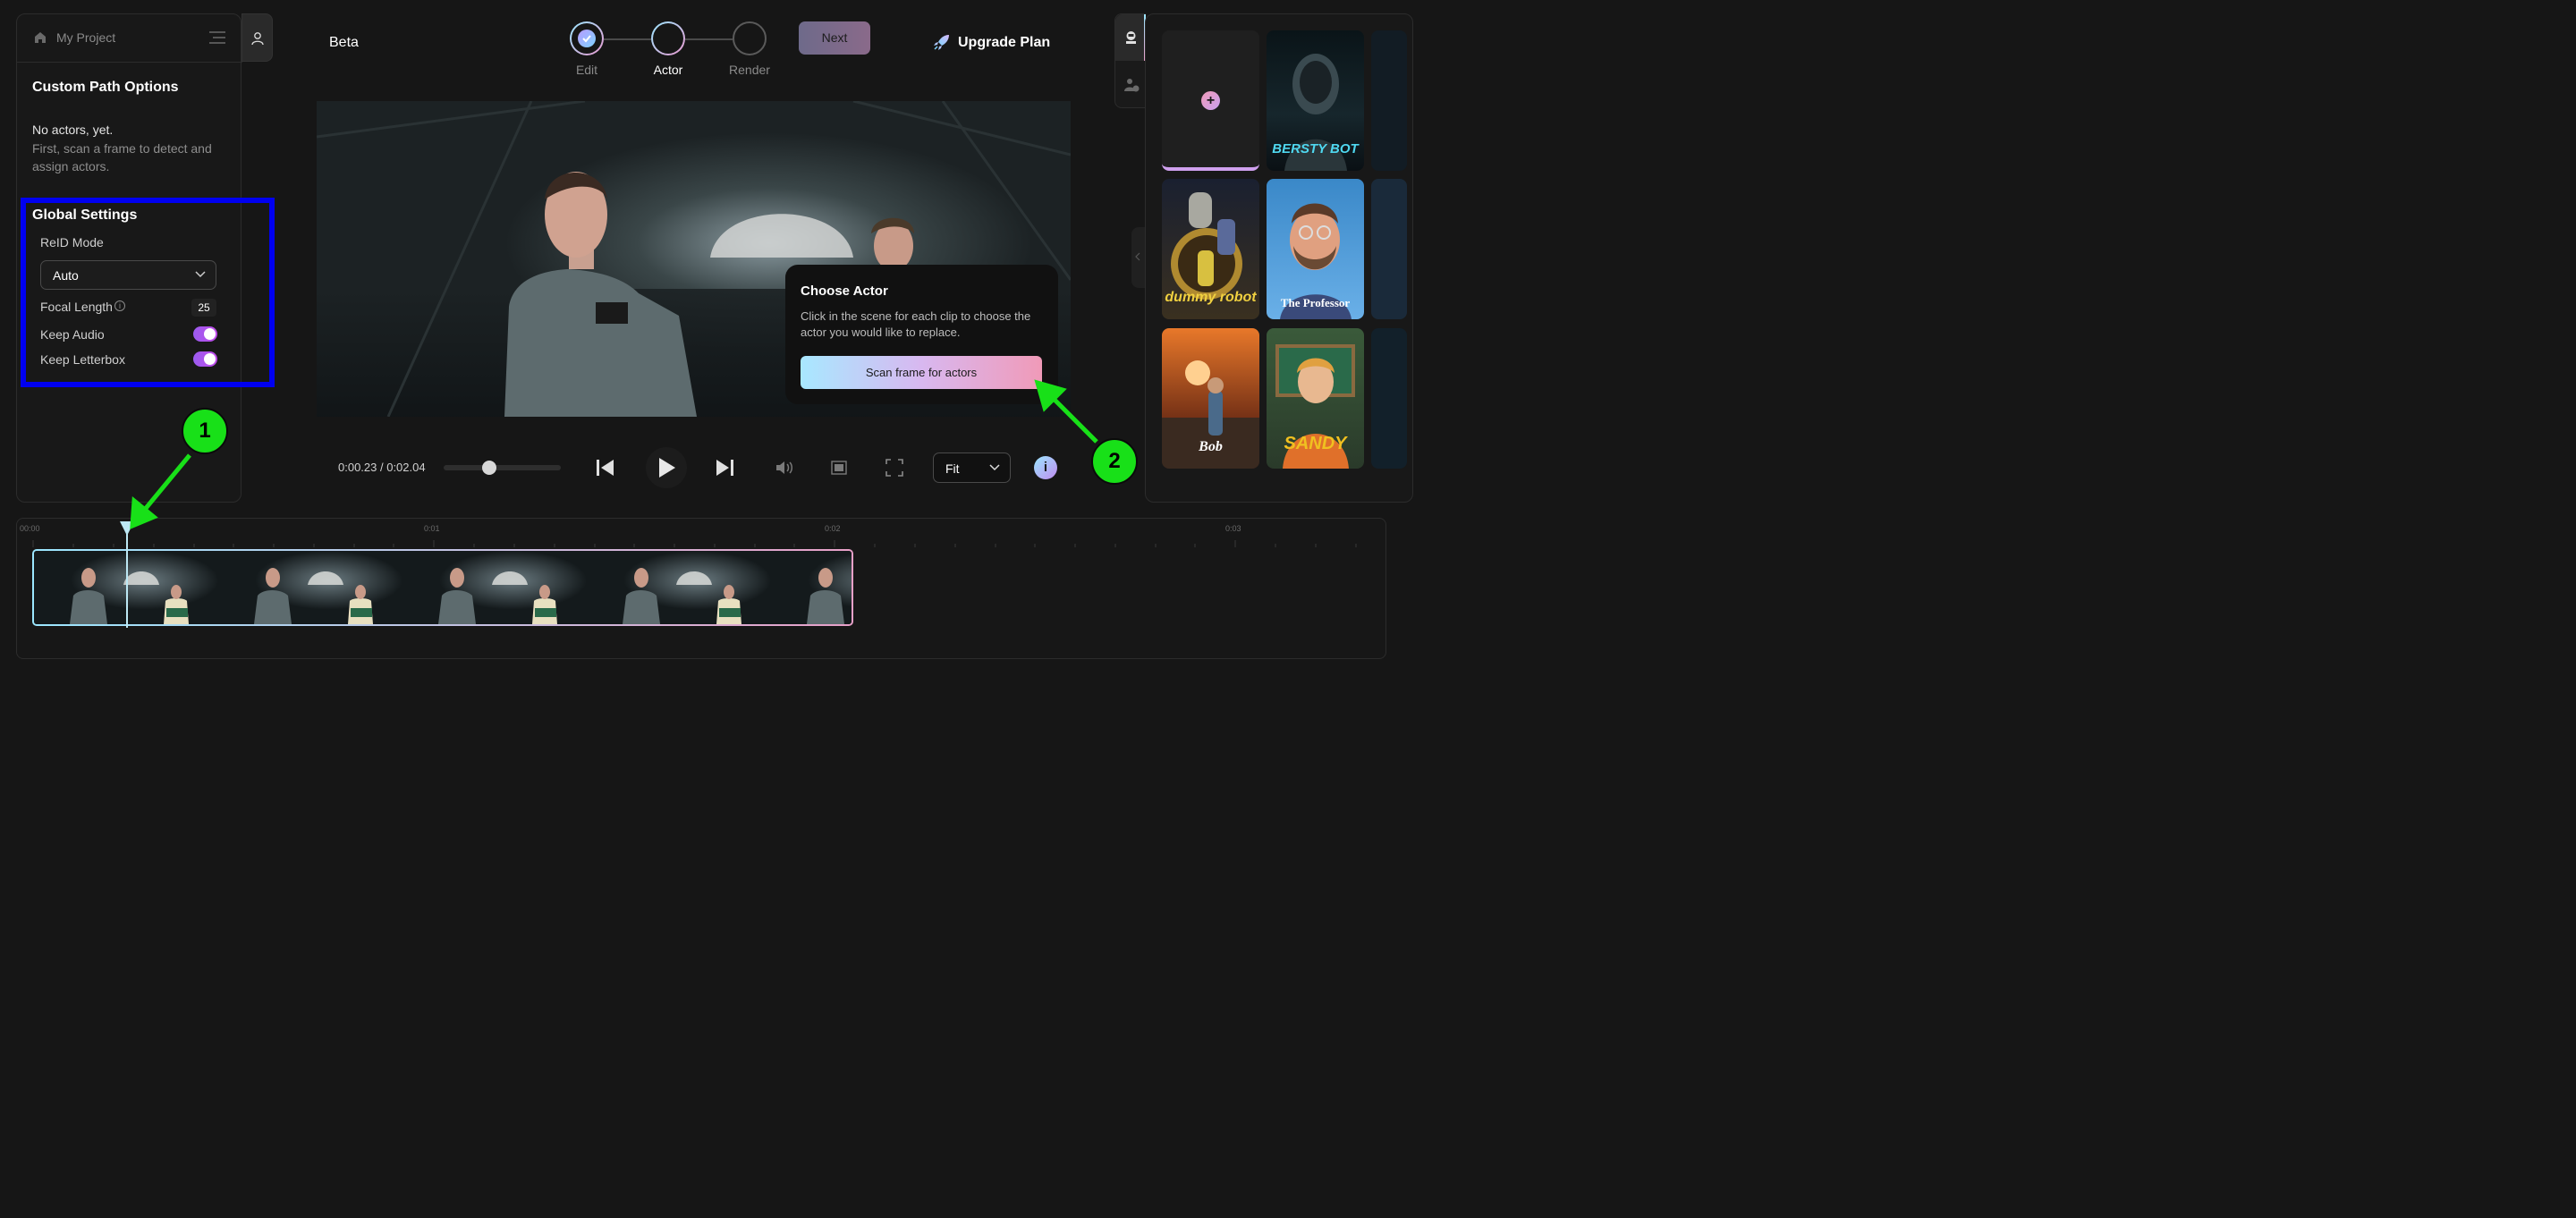 Image resolution: width=2576 pixels, height=1218 pixels. What do you see at coordinates (614, 454) in the screenshot?
I see `annotation-arrows` at bounding box center [614, 454].